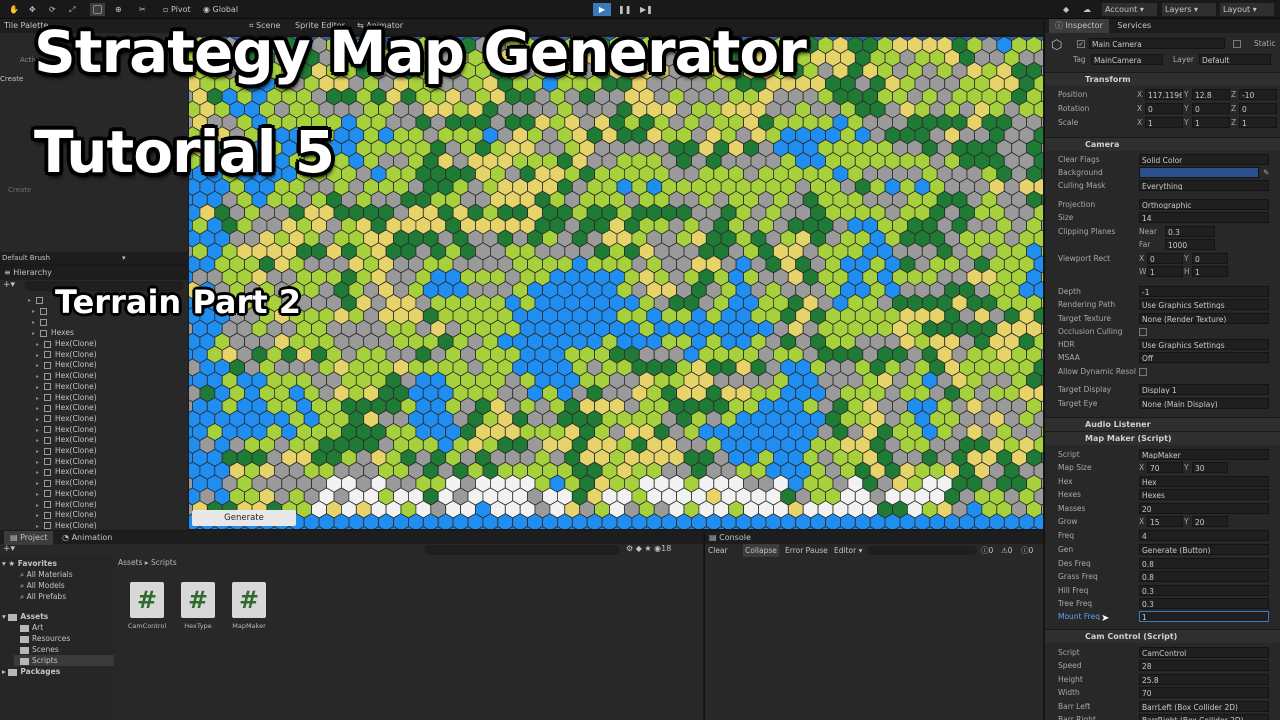 This screenshot has width=1280, height=720. I want to click on assets-node: ▾ Assets, so click(25, 616).